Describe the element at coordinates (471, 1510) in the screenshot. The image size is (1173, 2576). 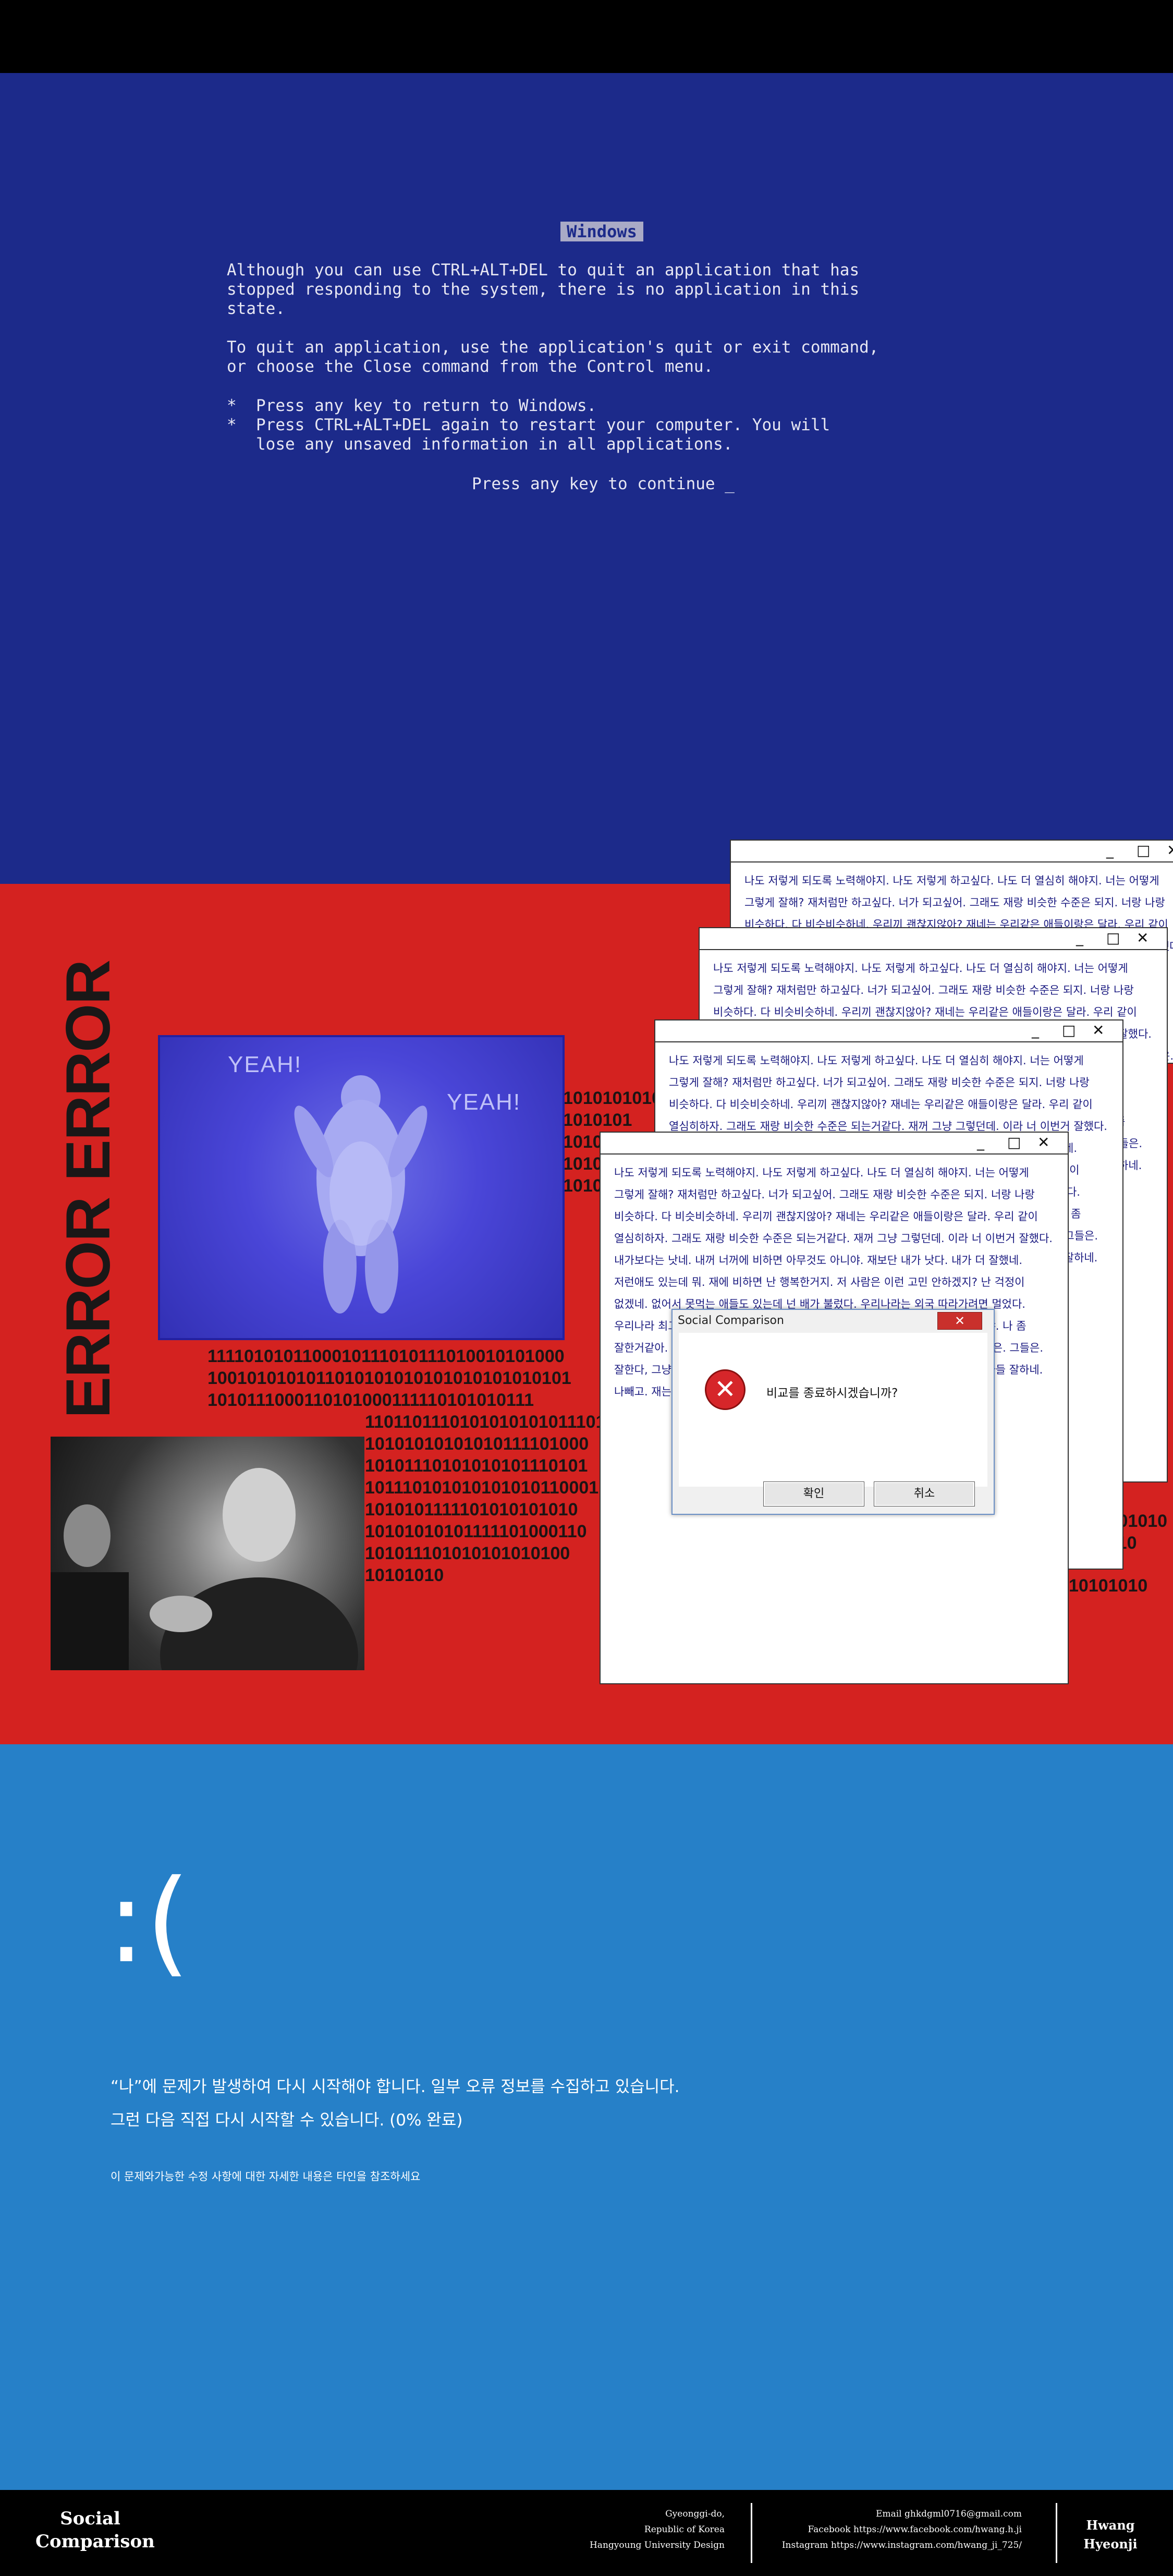
I see `binary-text: 1010101111101010101010` at that location.